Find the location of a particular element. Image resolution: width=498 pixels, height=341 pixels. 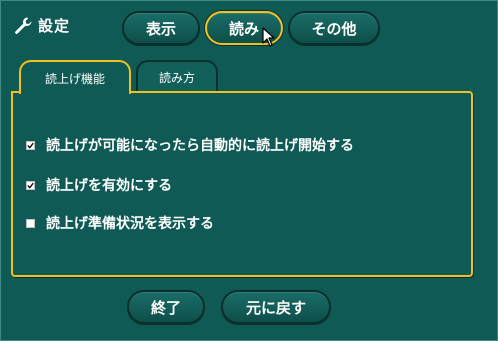

tab-other: その他 is located at coordinates (334, 28).